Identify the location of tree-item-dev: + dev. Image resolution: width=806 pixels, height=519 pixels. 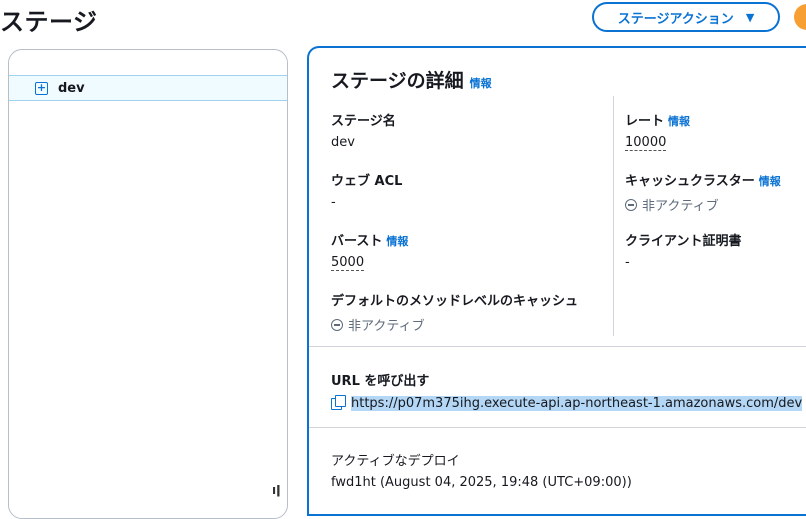
(148, 88).